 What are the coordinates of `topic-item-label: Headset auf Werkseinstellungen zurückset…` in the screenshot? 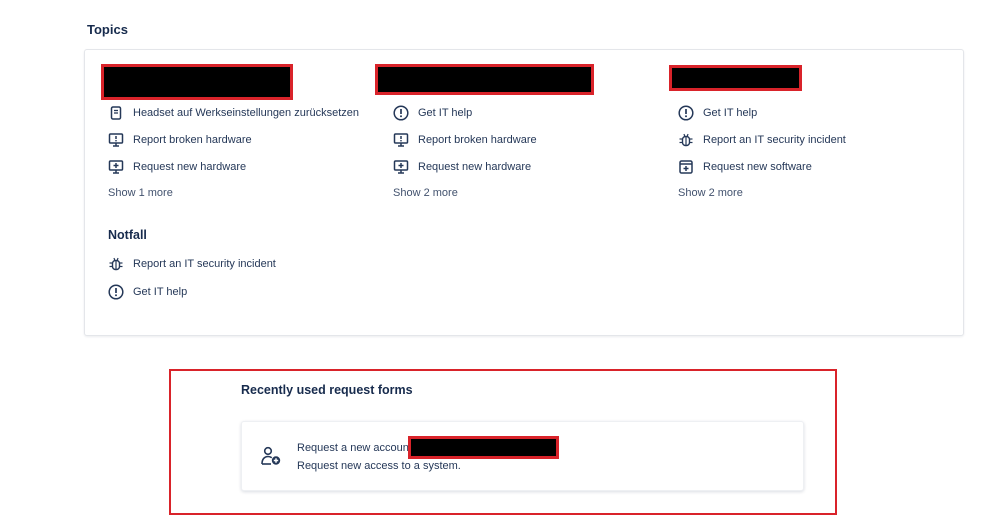 It's located at (246, 113).